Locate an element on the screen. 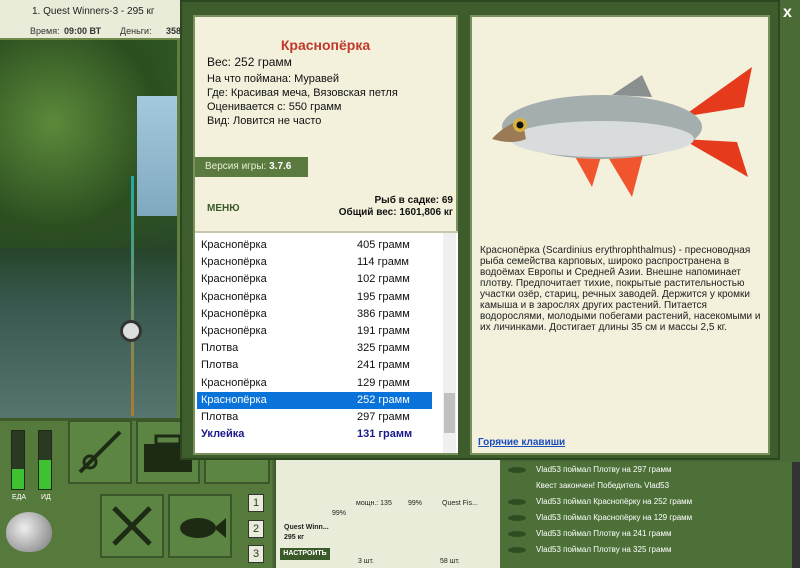 The image size is (800, 568). catch-fish-weight: 195 грамм is located at coordinates (383, 296).